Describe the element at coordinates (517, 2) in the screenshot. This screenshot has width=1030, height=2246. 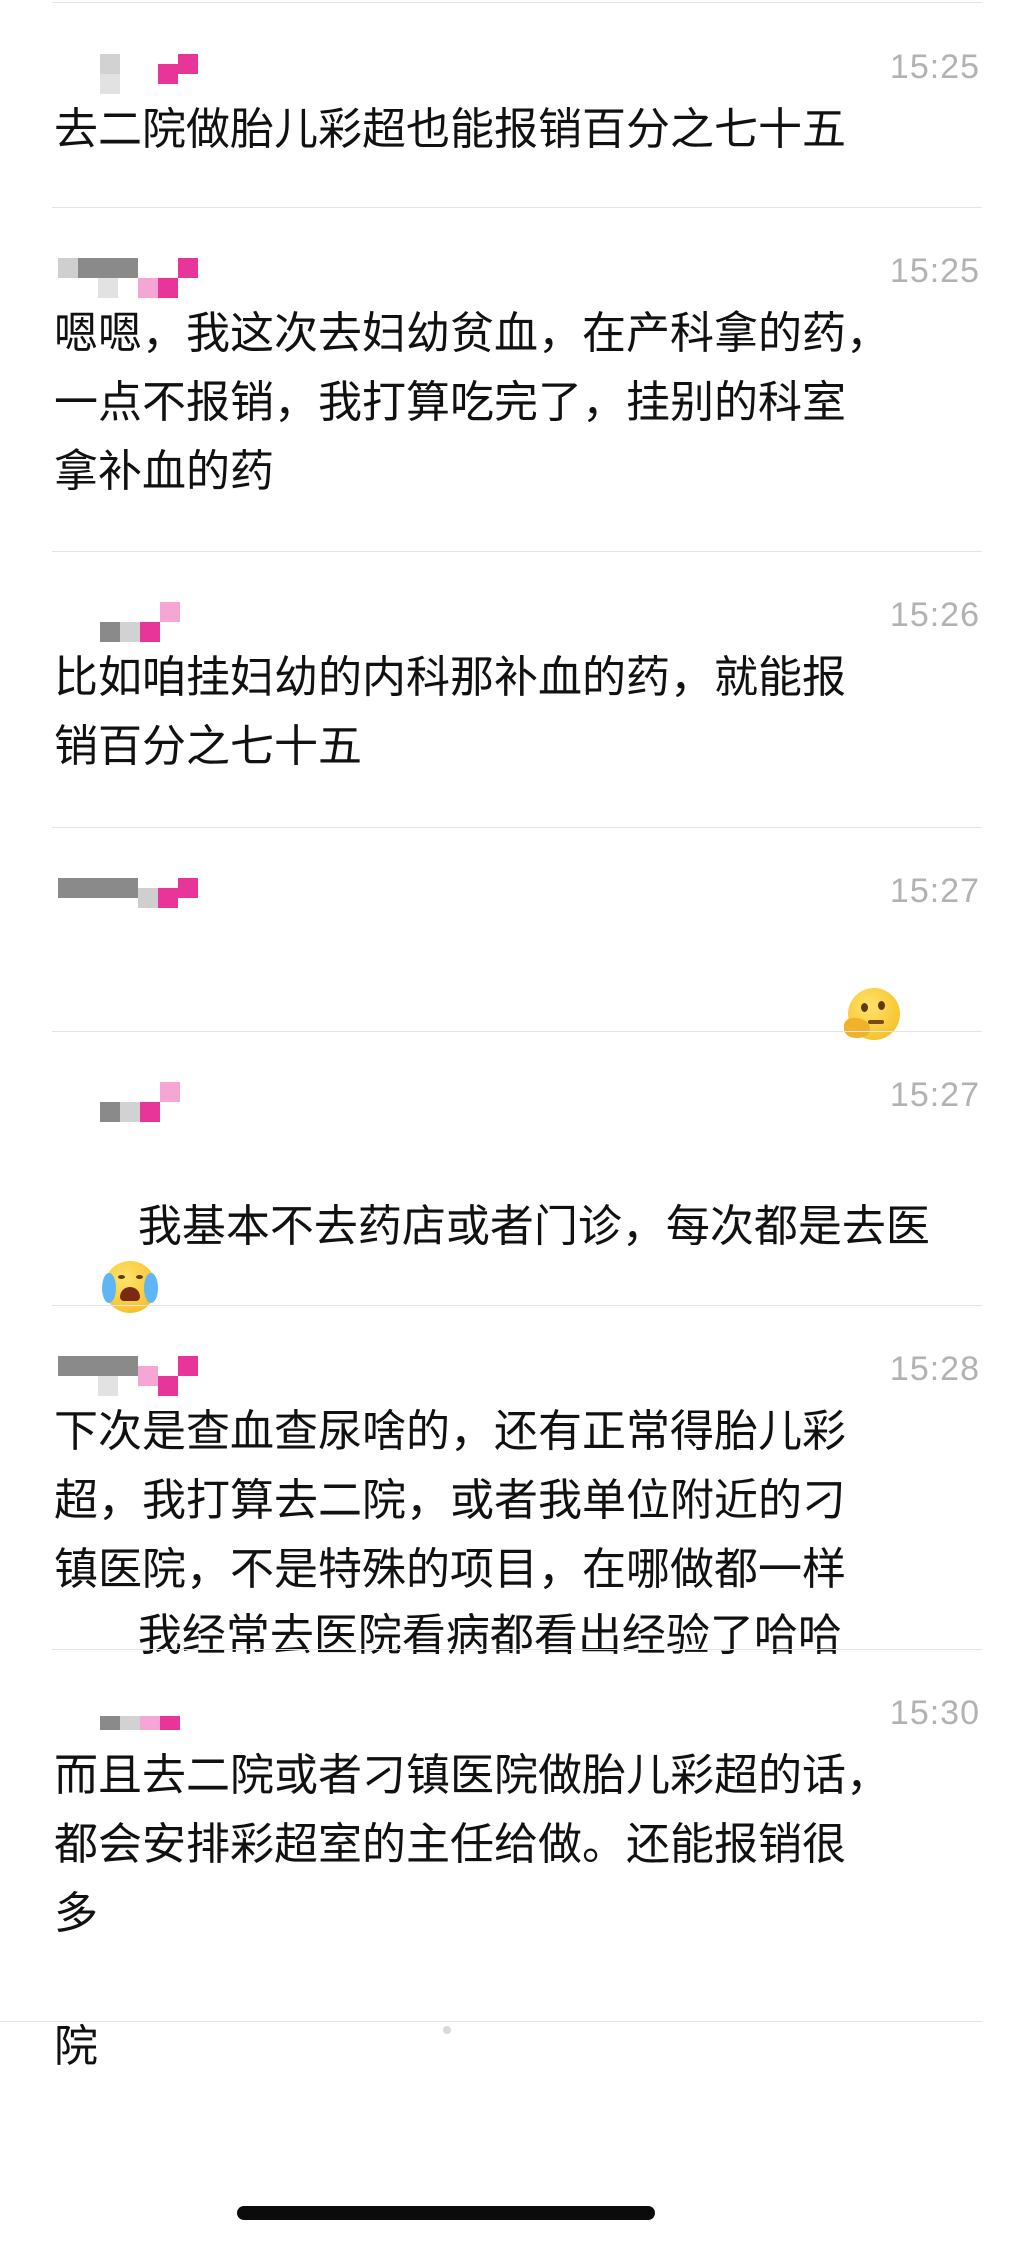
I see `top-divider` at that location.